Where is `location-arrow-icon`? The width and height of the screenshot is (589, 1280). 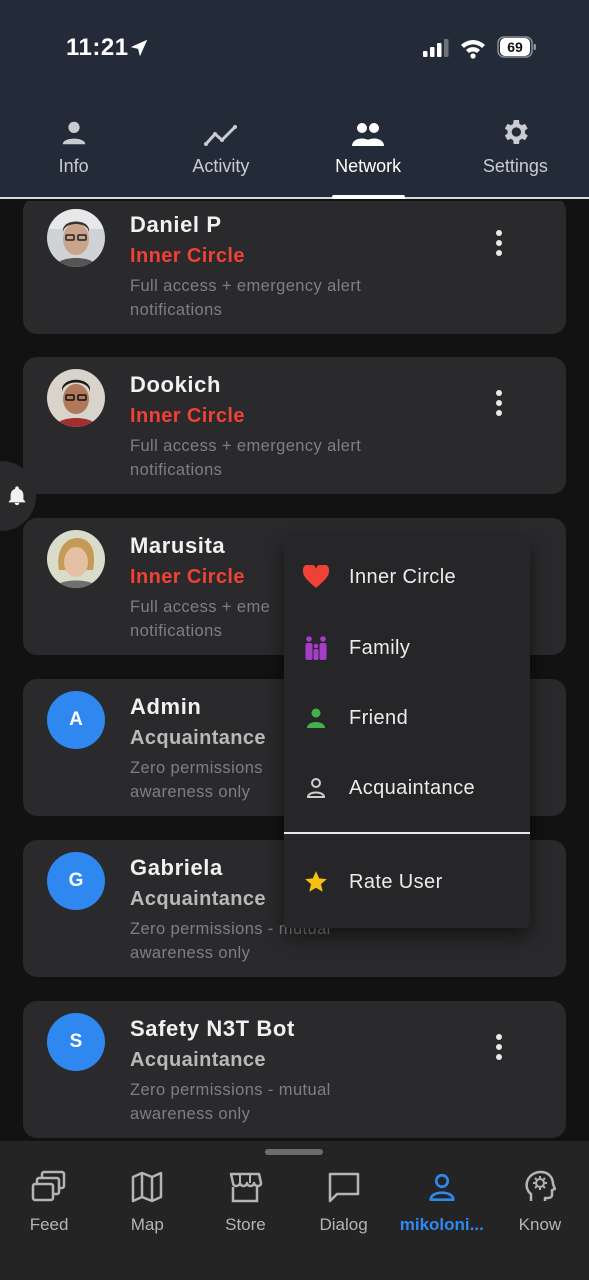 location-arrow-icon is located at coordinates (139, 48).